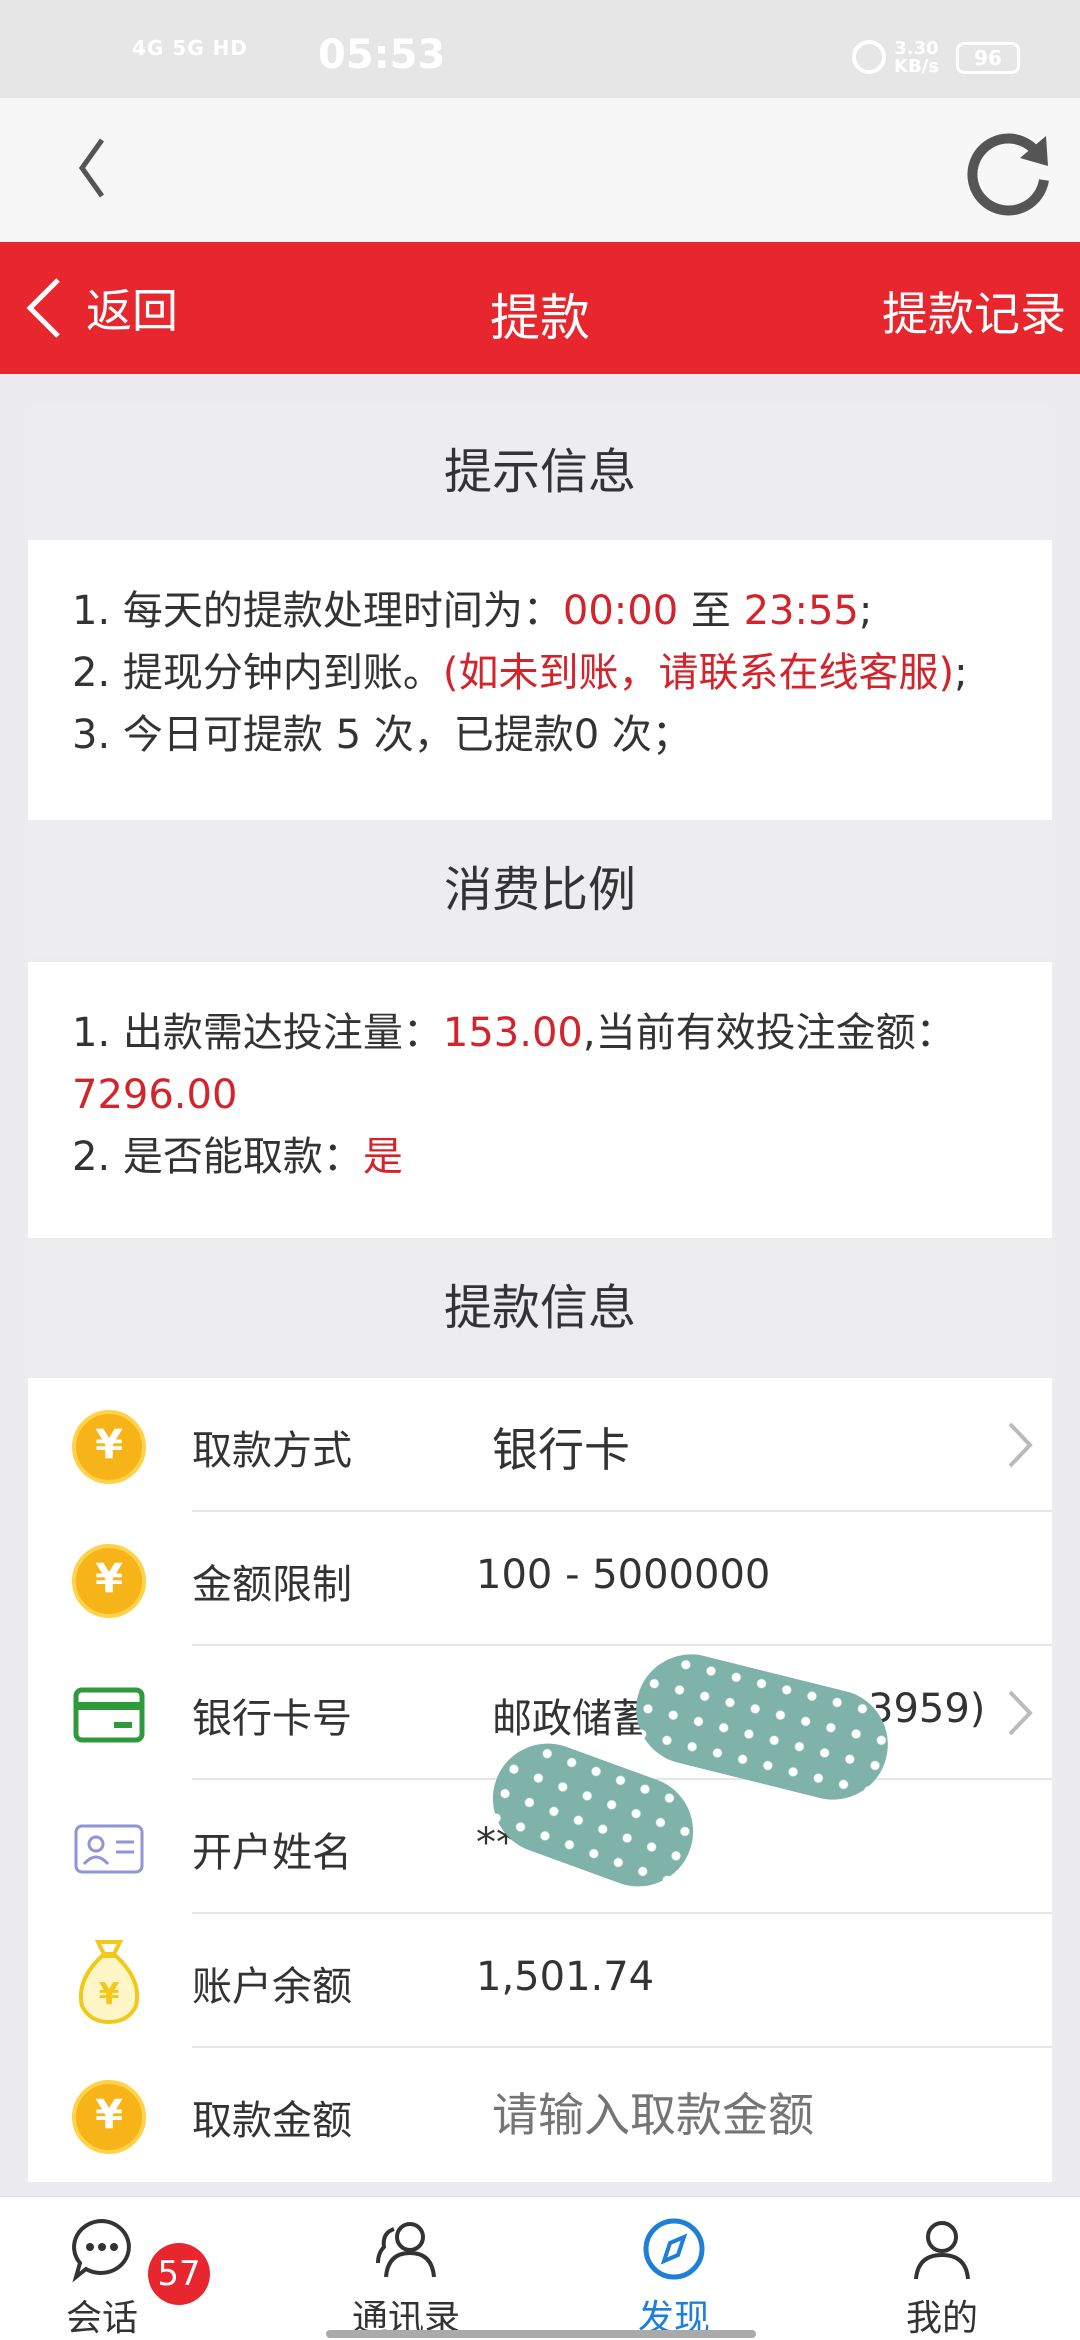 Image resolution: width=1080 pixels, height=2340 pixels. I want to click on network-speed: 3.30 KB/s, so click(916, 57).